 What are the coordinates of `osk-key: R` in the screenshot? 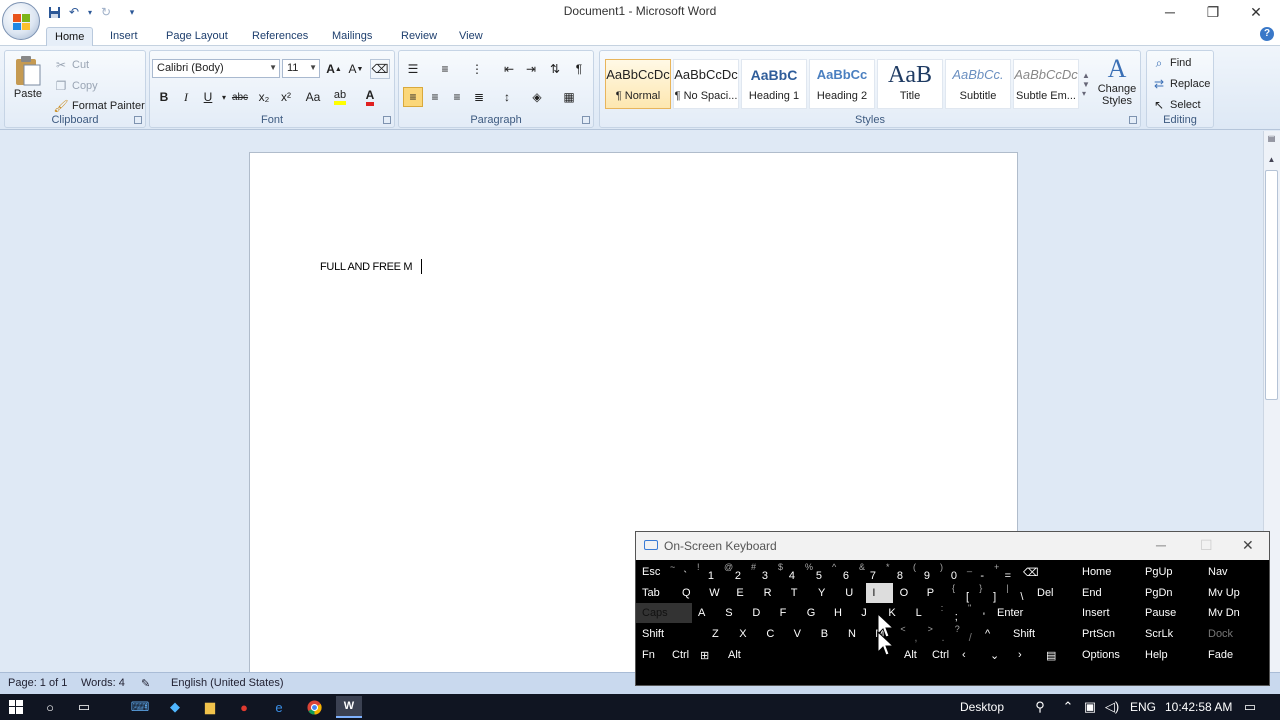 It's located at (771, 593).